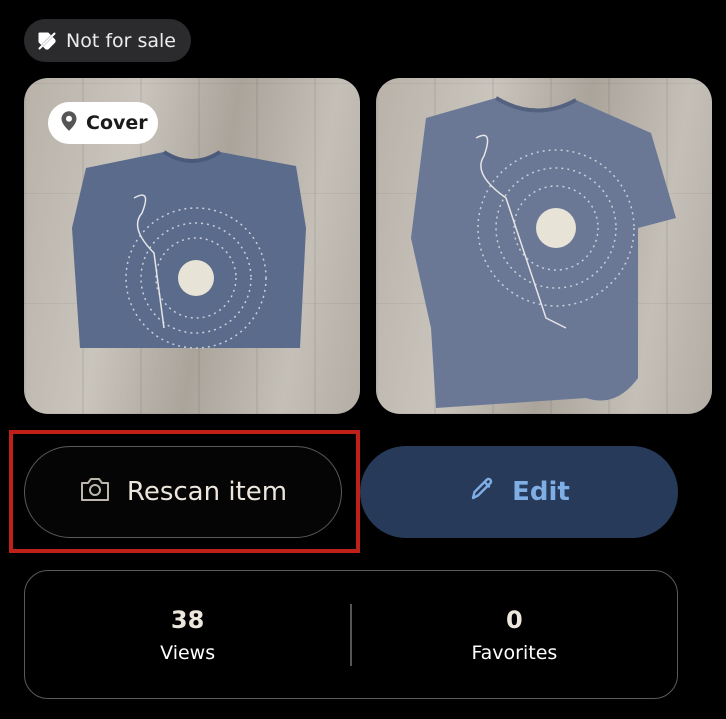  I want to click on edit-label: Edit, so click(541, 492).